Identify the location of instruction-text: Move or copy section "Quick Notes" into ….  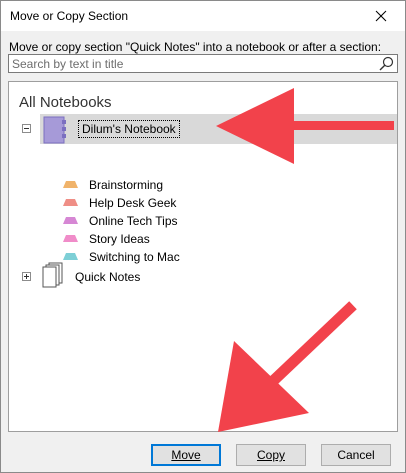
(195, 47).